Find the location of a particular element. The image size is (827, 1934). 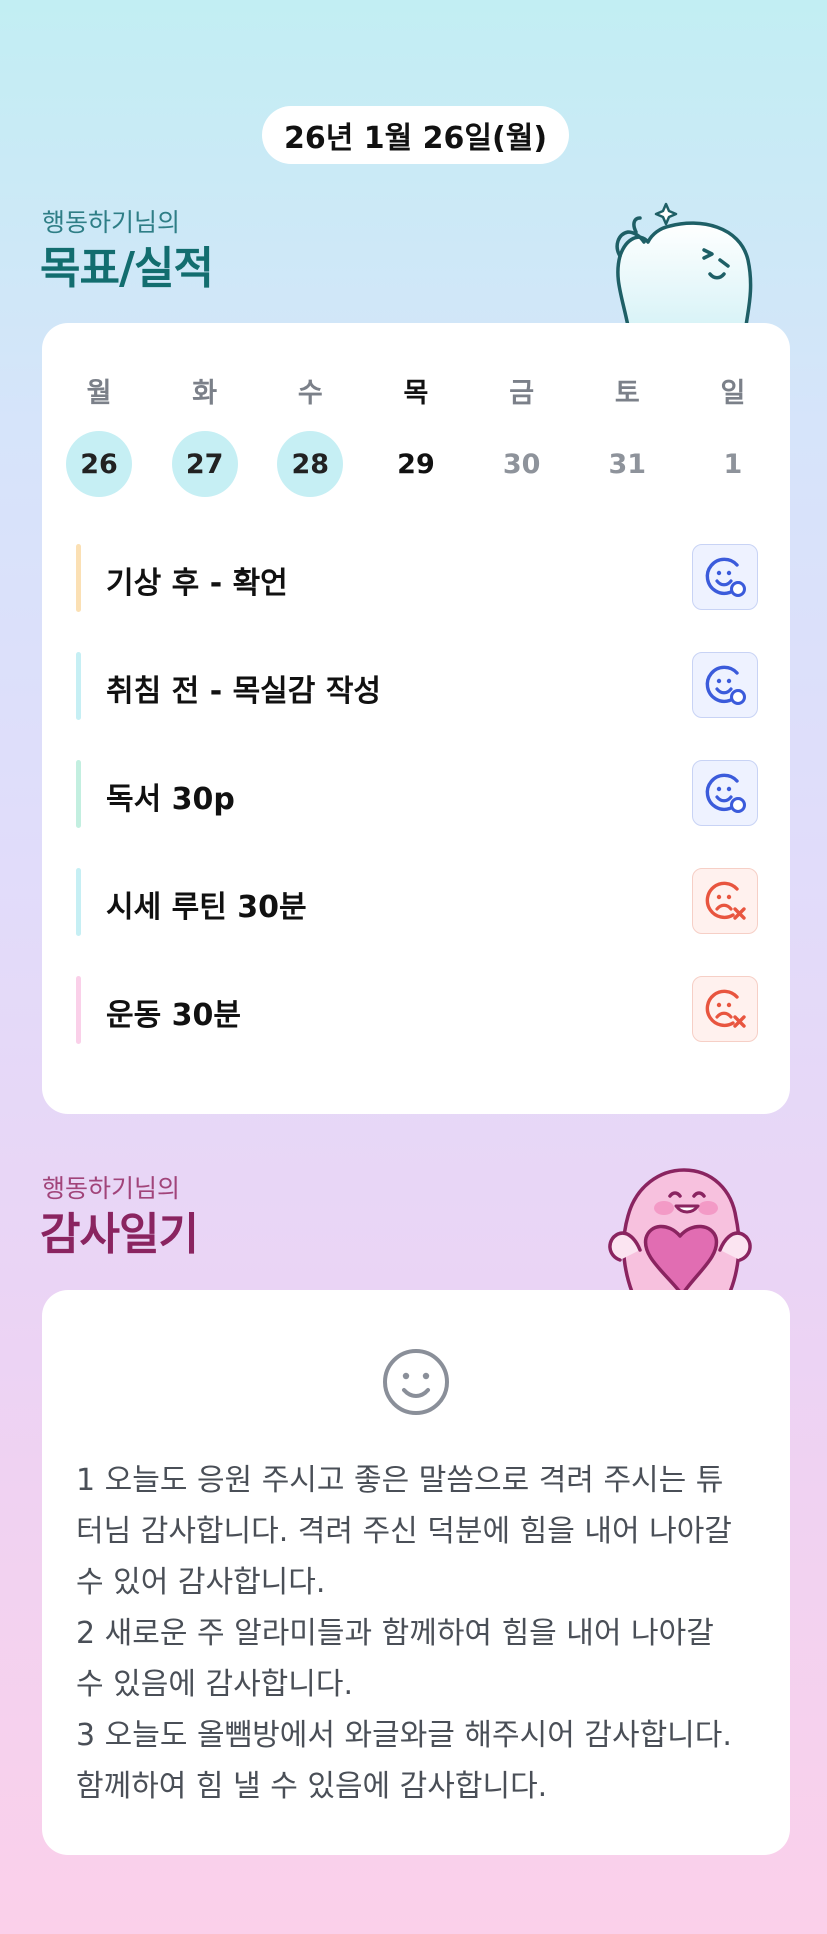

date-cell: 28 is located at coordinates (310, 464).